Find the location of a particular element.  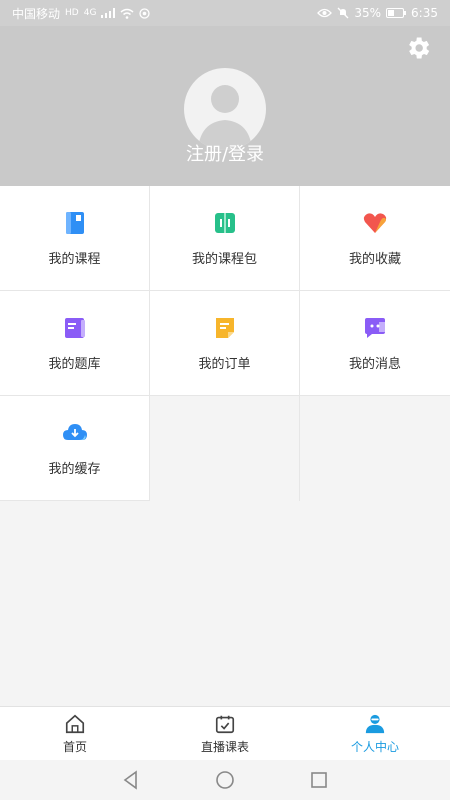

question-bank-icon is located at coordinates (74, 328).